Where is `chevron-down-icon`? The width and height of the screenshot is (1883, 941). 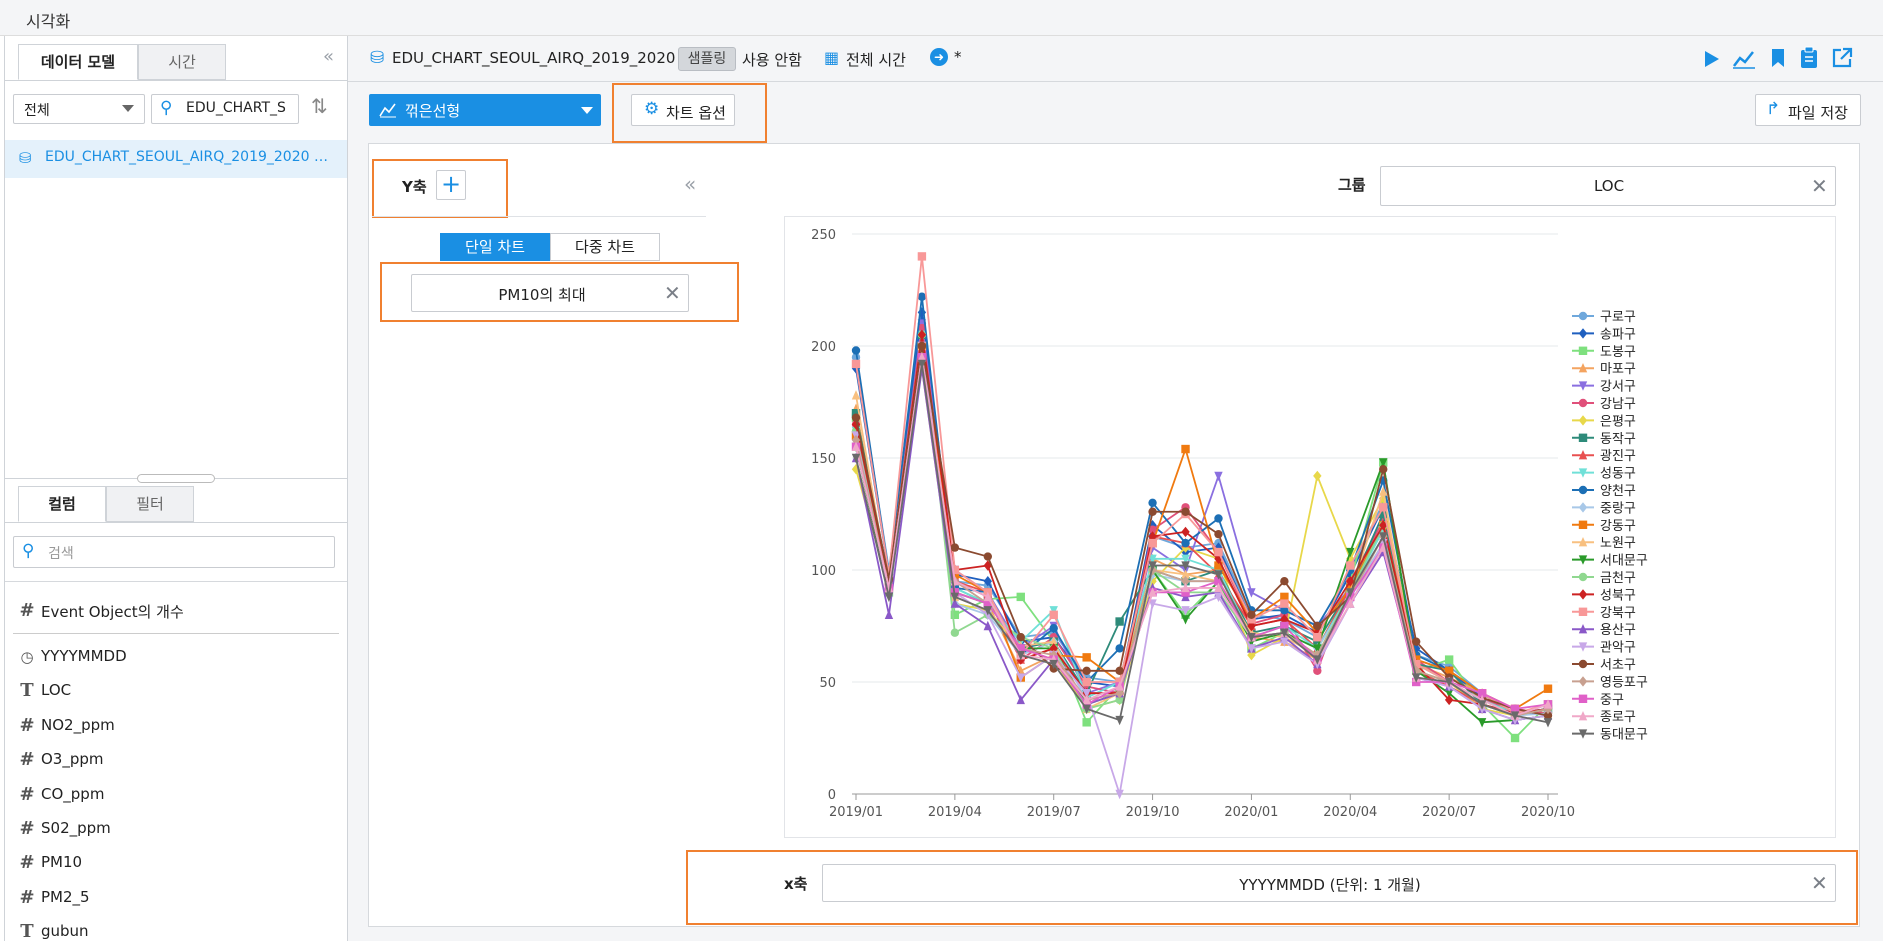 chevron-down-icon is located at coordinates (587, 110).